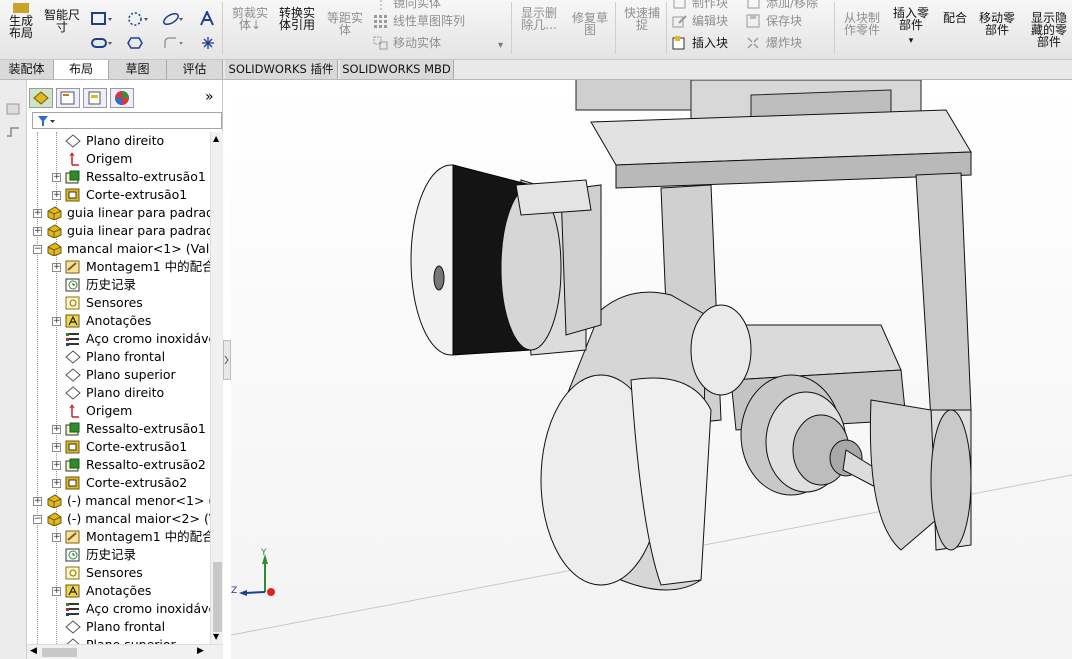 The image size is (1072, 659). What do you see at coordinates (33, 651) in the screenshot?
I see `scroll-left-icon: ◀` at bounding box center [33, 651].